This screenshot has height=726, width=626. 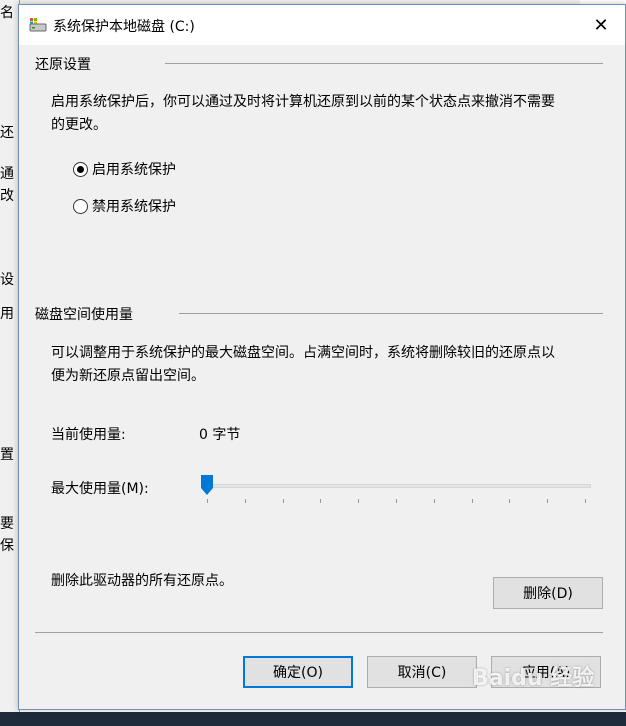 I want to click on cancel-button: 取消(C), so click(x=422, y=672).